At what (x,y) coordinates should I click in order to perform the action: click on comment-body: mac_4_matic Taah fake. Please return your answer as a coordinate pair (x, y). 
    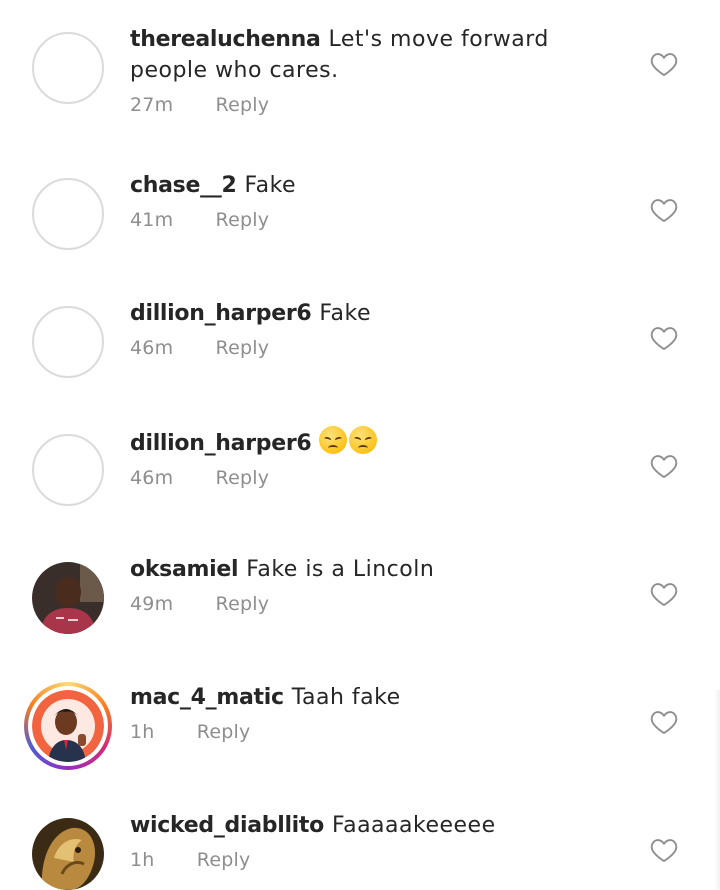
    Looking at the image, I should click on (355, 697).